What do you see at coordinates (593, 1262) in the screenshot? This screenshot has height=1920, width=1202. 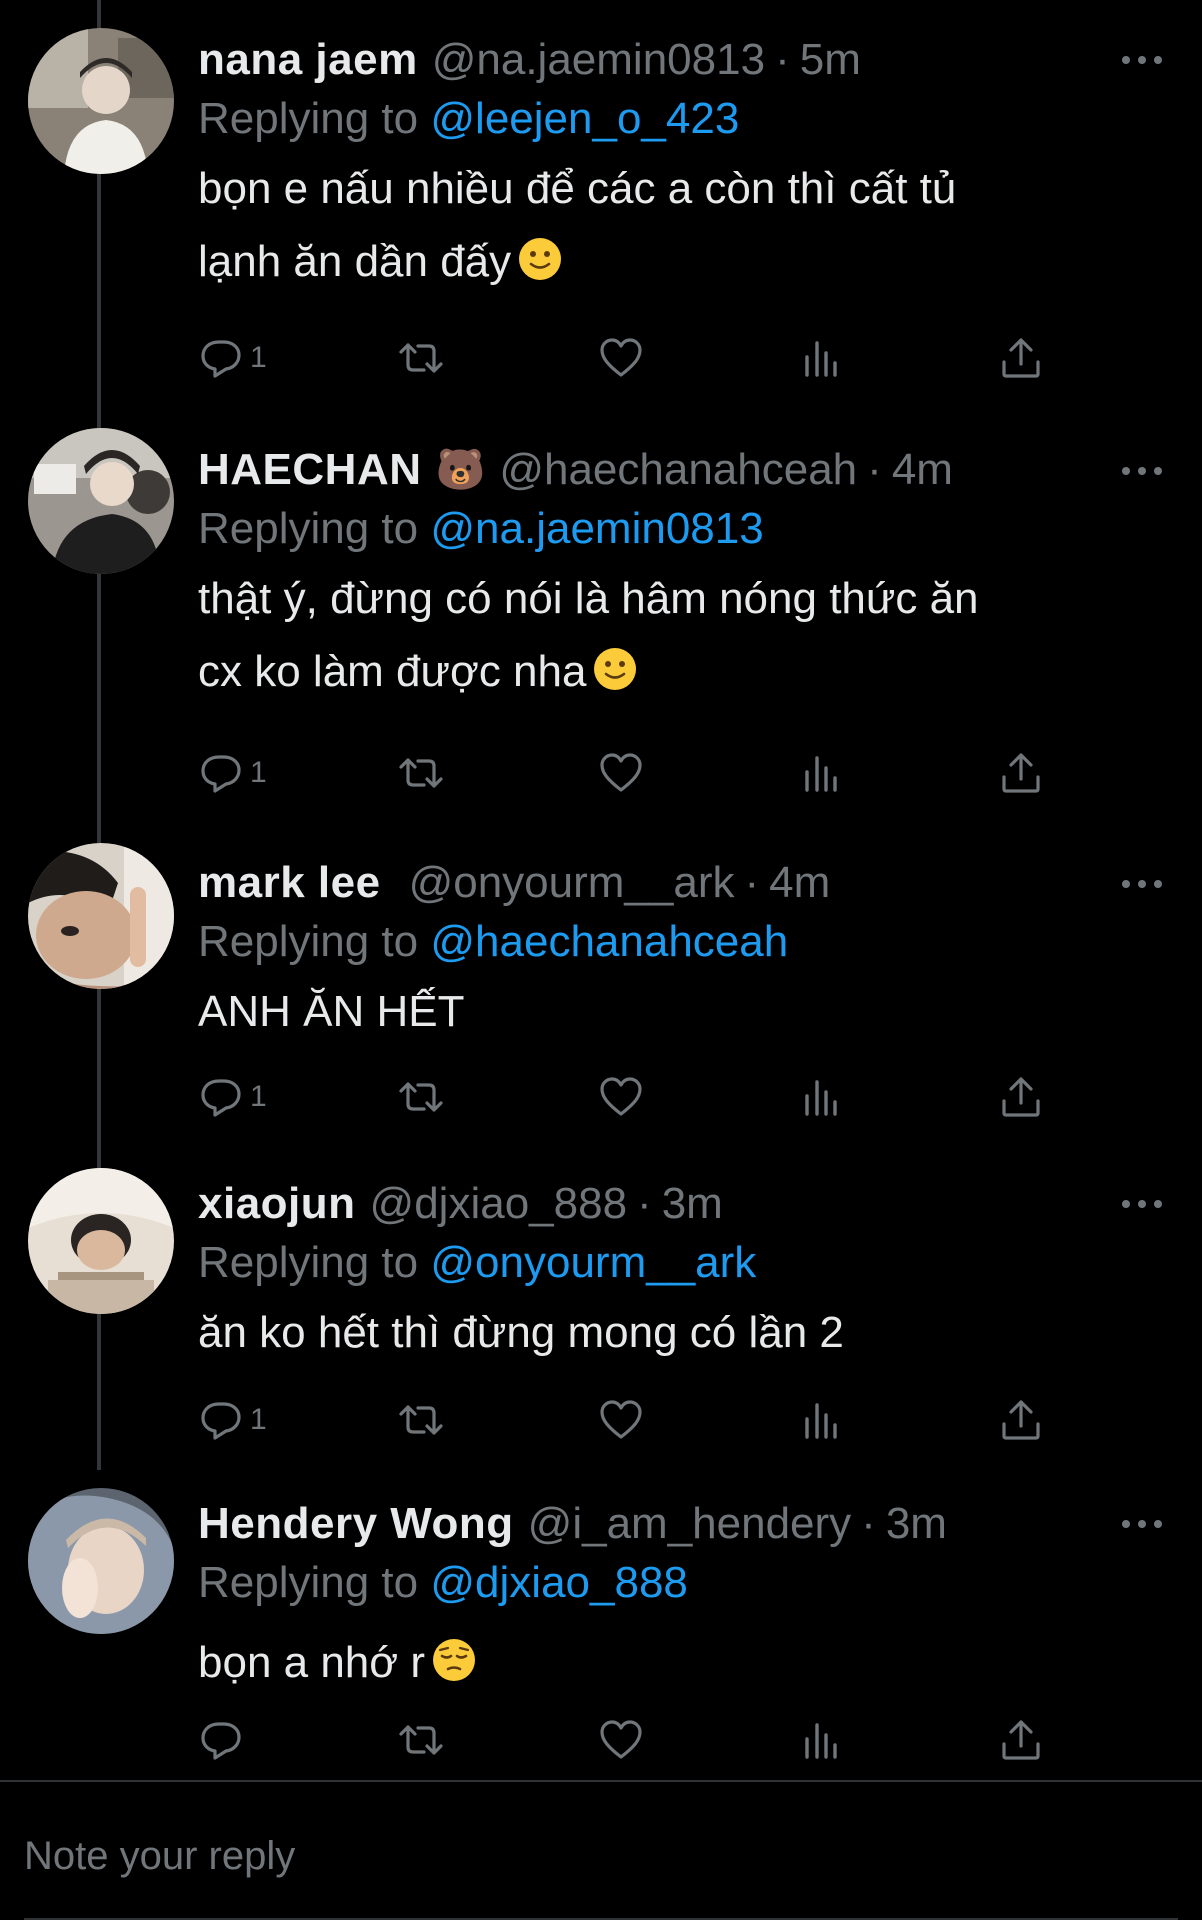 I see `replying-to-mention: @onyourm__ark` at bounding box center [593, 1262].